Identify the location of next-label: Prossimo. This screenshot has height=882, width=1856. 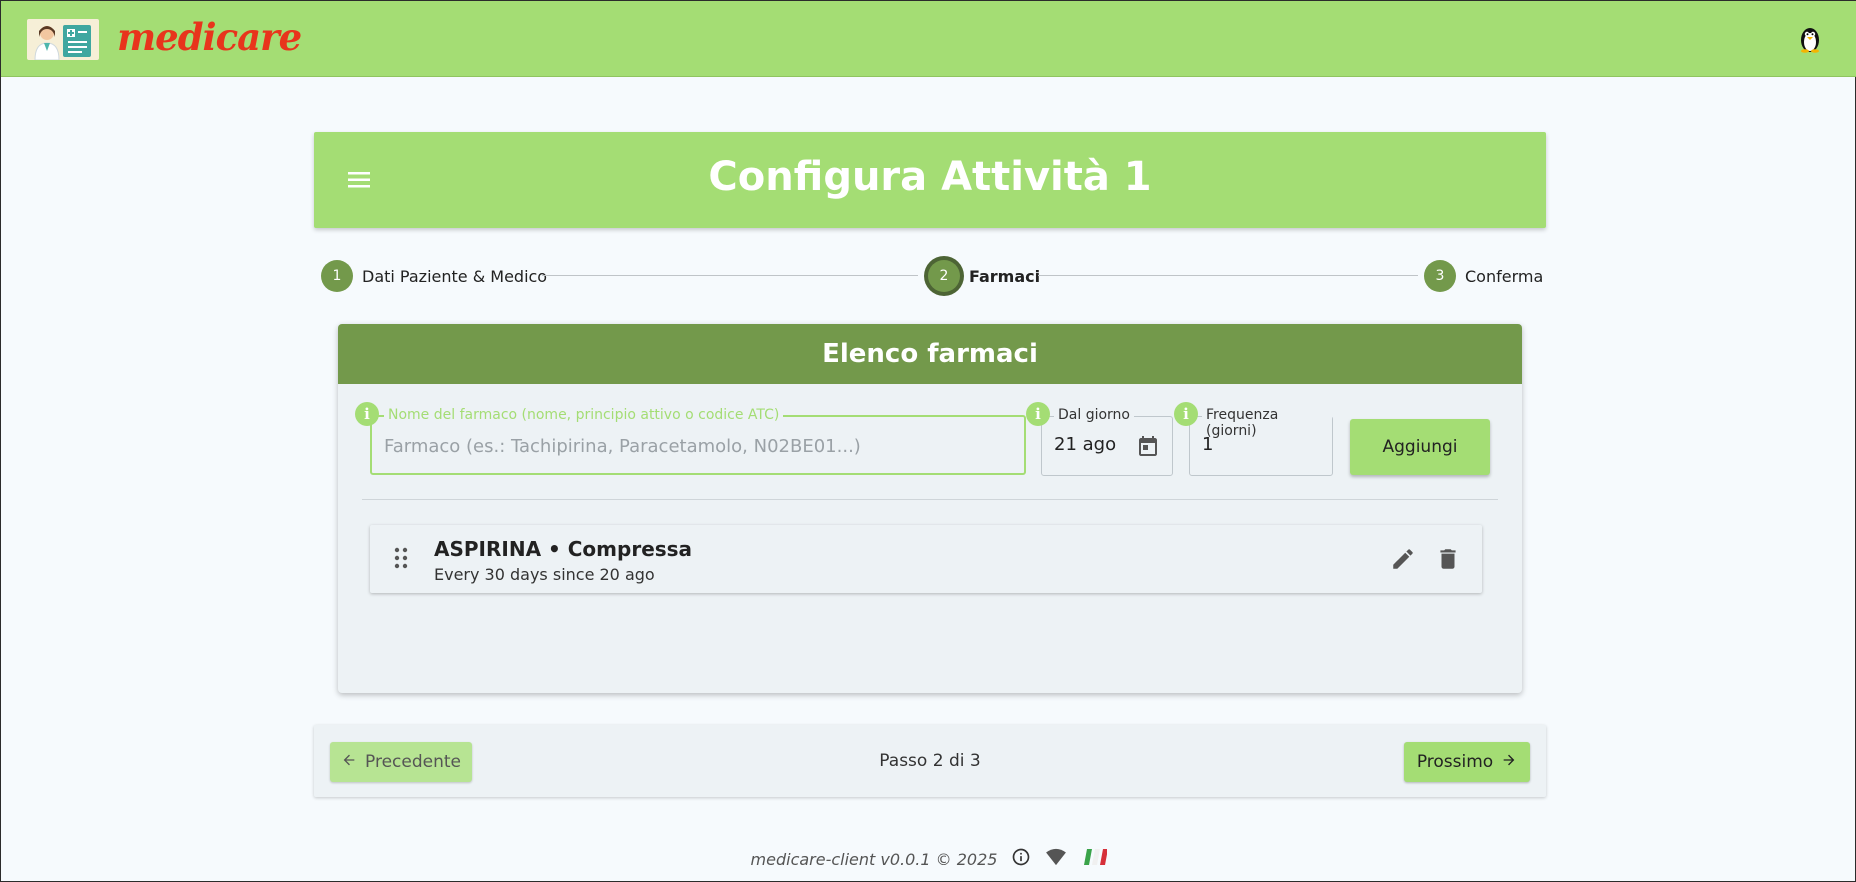
(1455, 762).